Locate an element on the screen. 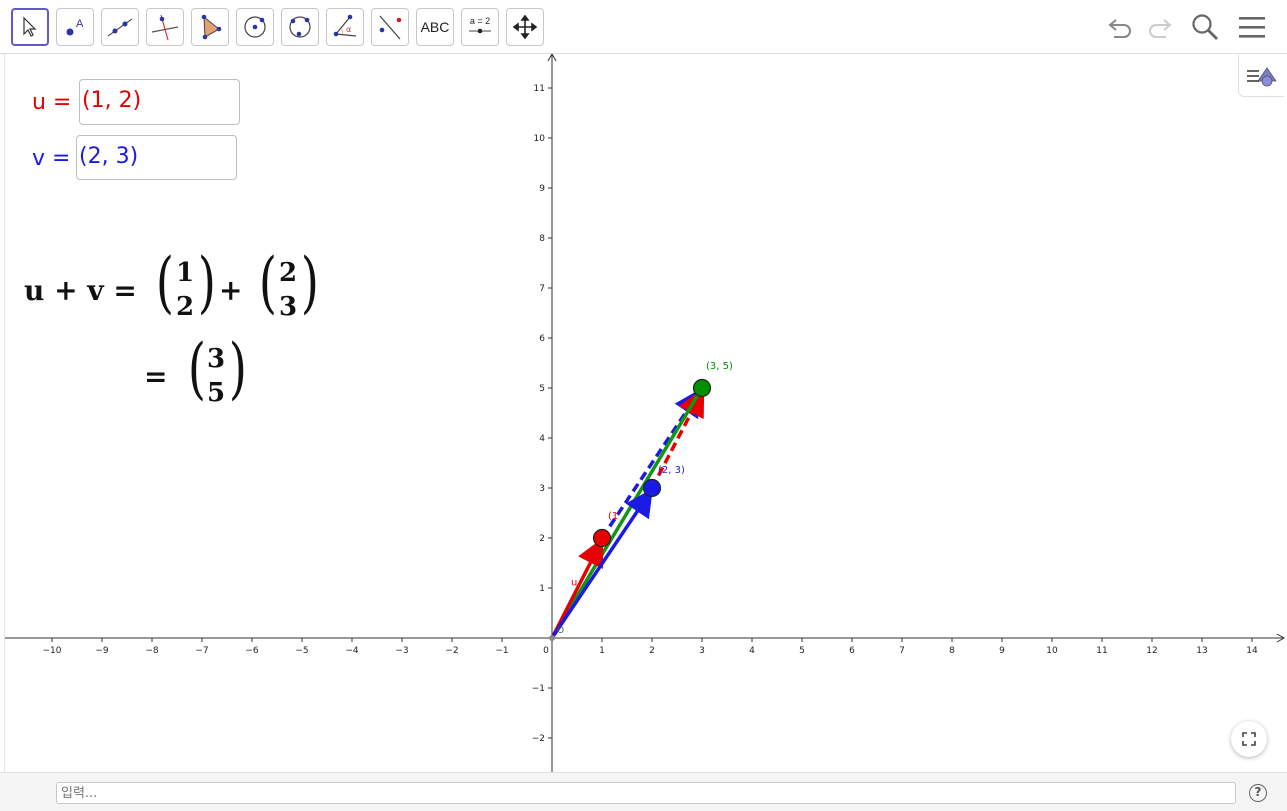  x-tick-label: 5 is located at coordinates (802, 651).